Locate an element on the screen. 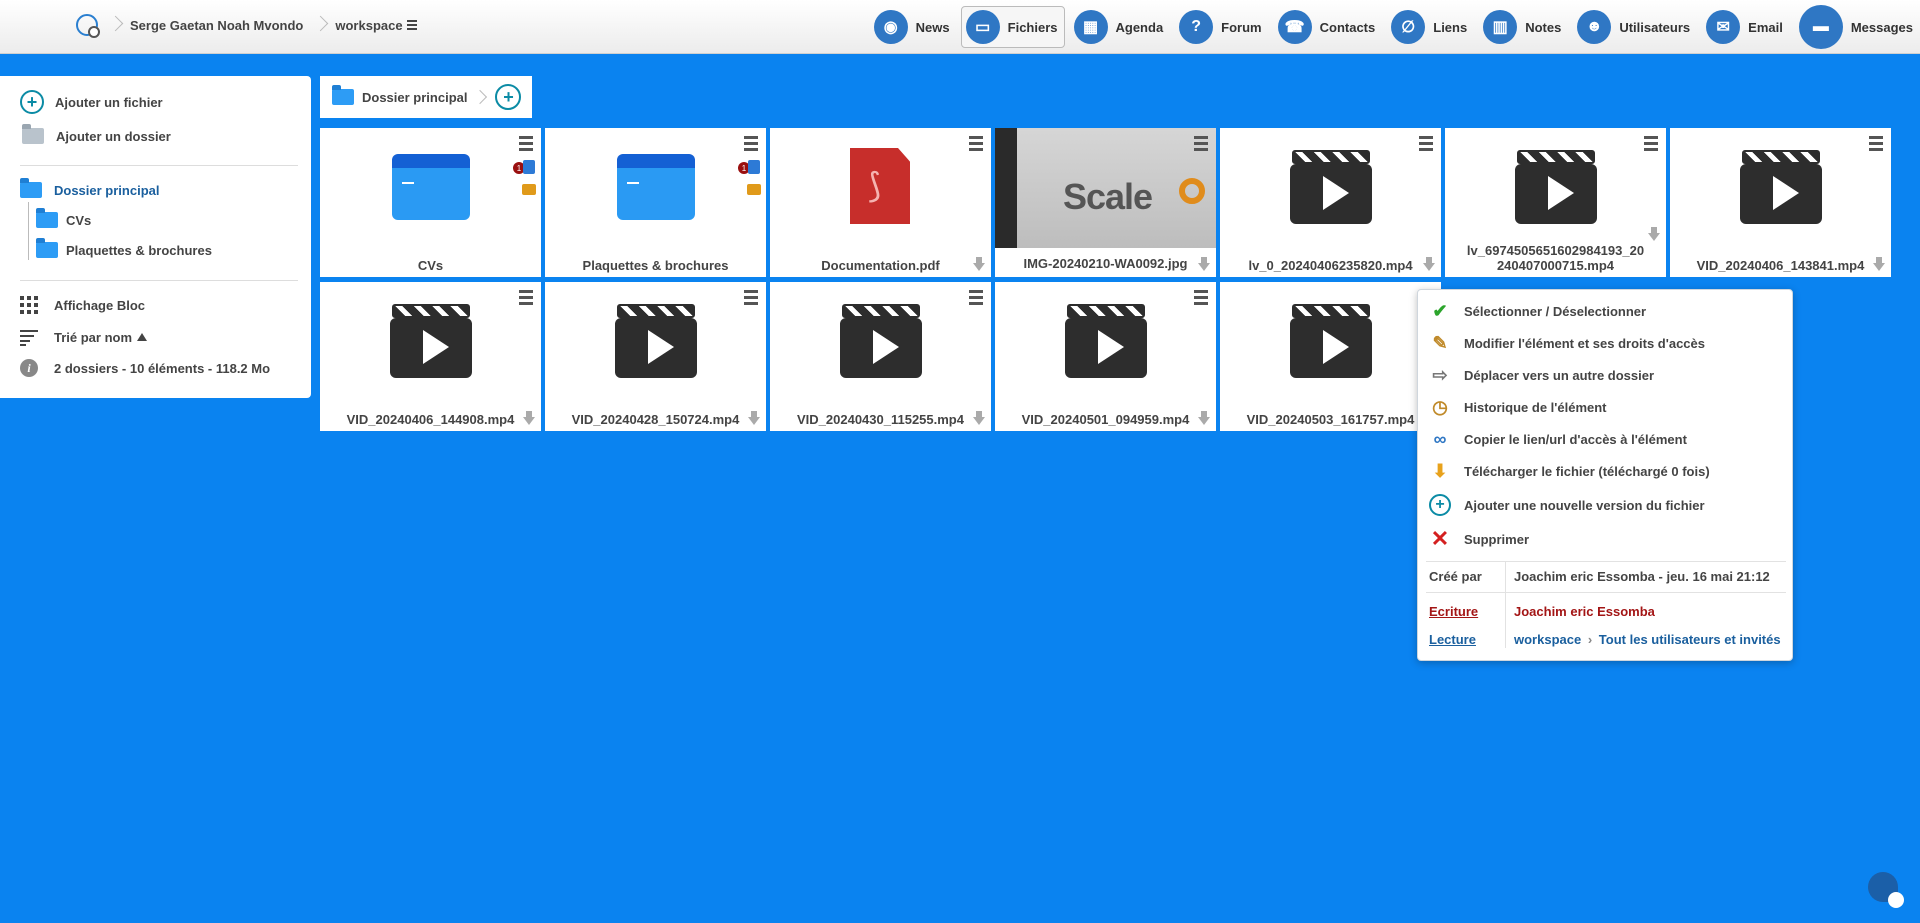 Image resolution: width=1920 pixels, height=923 pixels. nav-messages: ▬ Messages is located at coordinates (1857, 27).